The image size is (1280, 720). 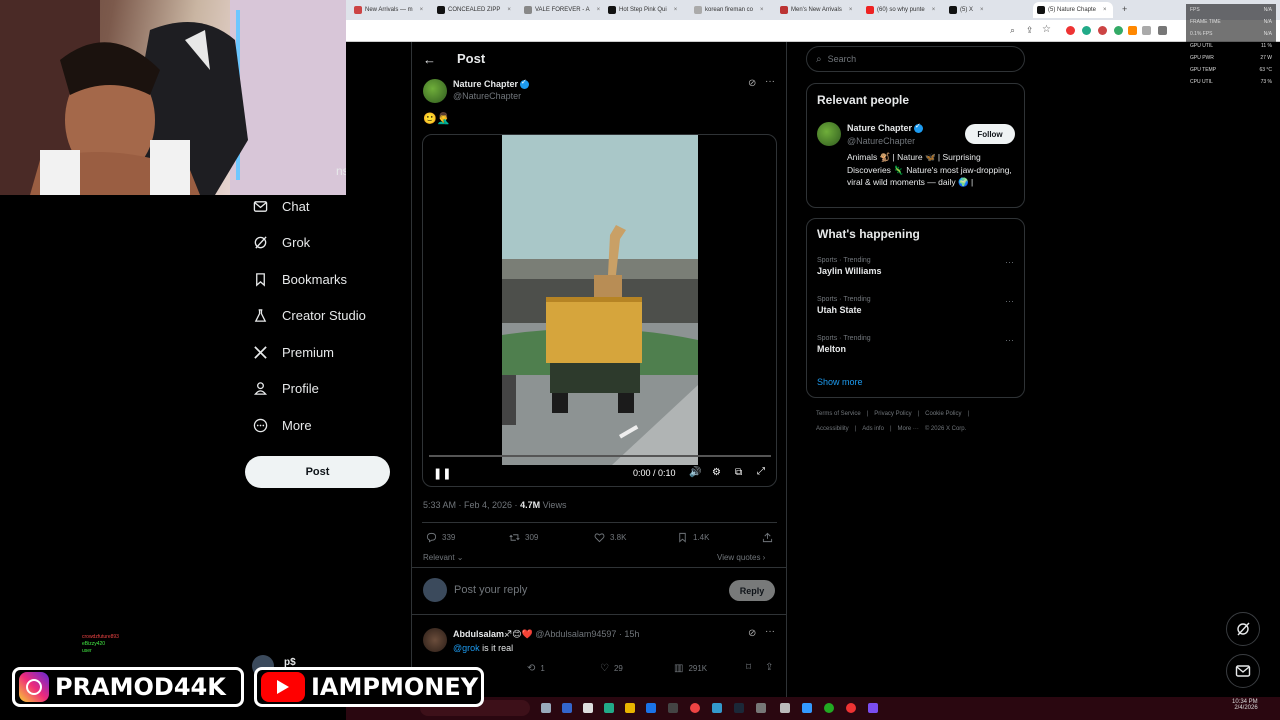 I want to click on bookmark-action: 1.4K, so click(x=693, y=537).